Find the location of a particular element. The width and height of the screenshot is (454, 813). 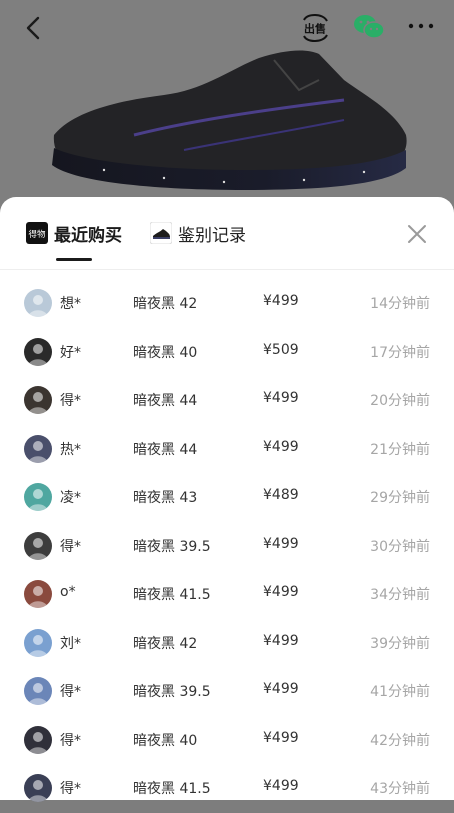

sell-label: 出售 is located at coordinates (315, 29).